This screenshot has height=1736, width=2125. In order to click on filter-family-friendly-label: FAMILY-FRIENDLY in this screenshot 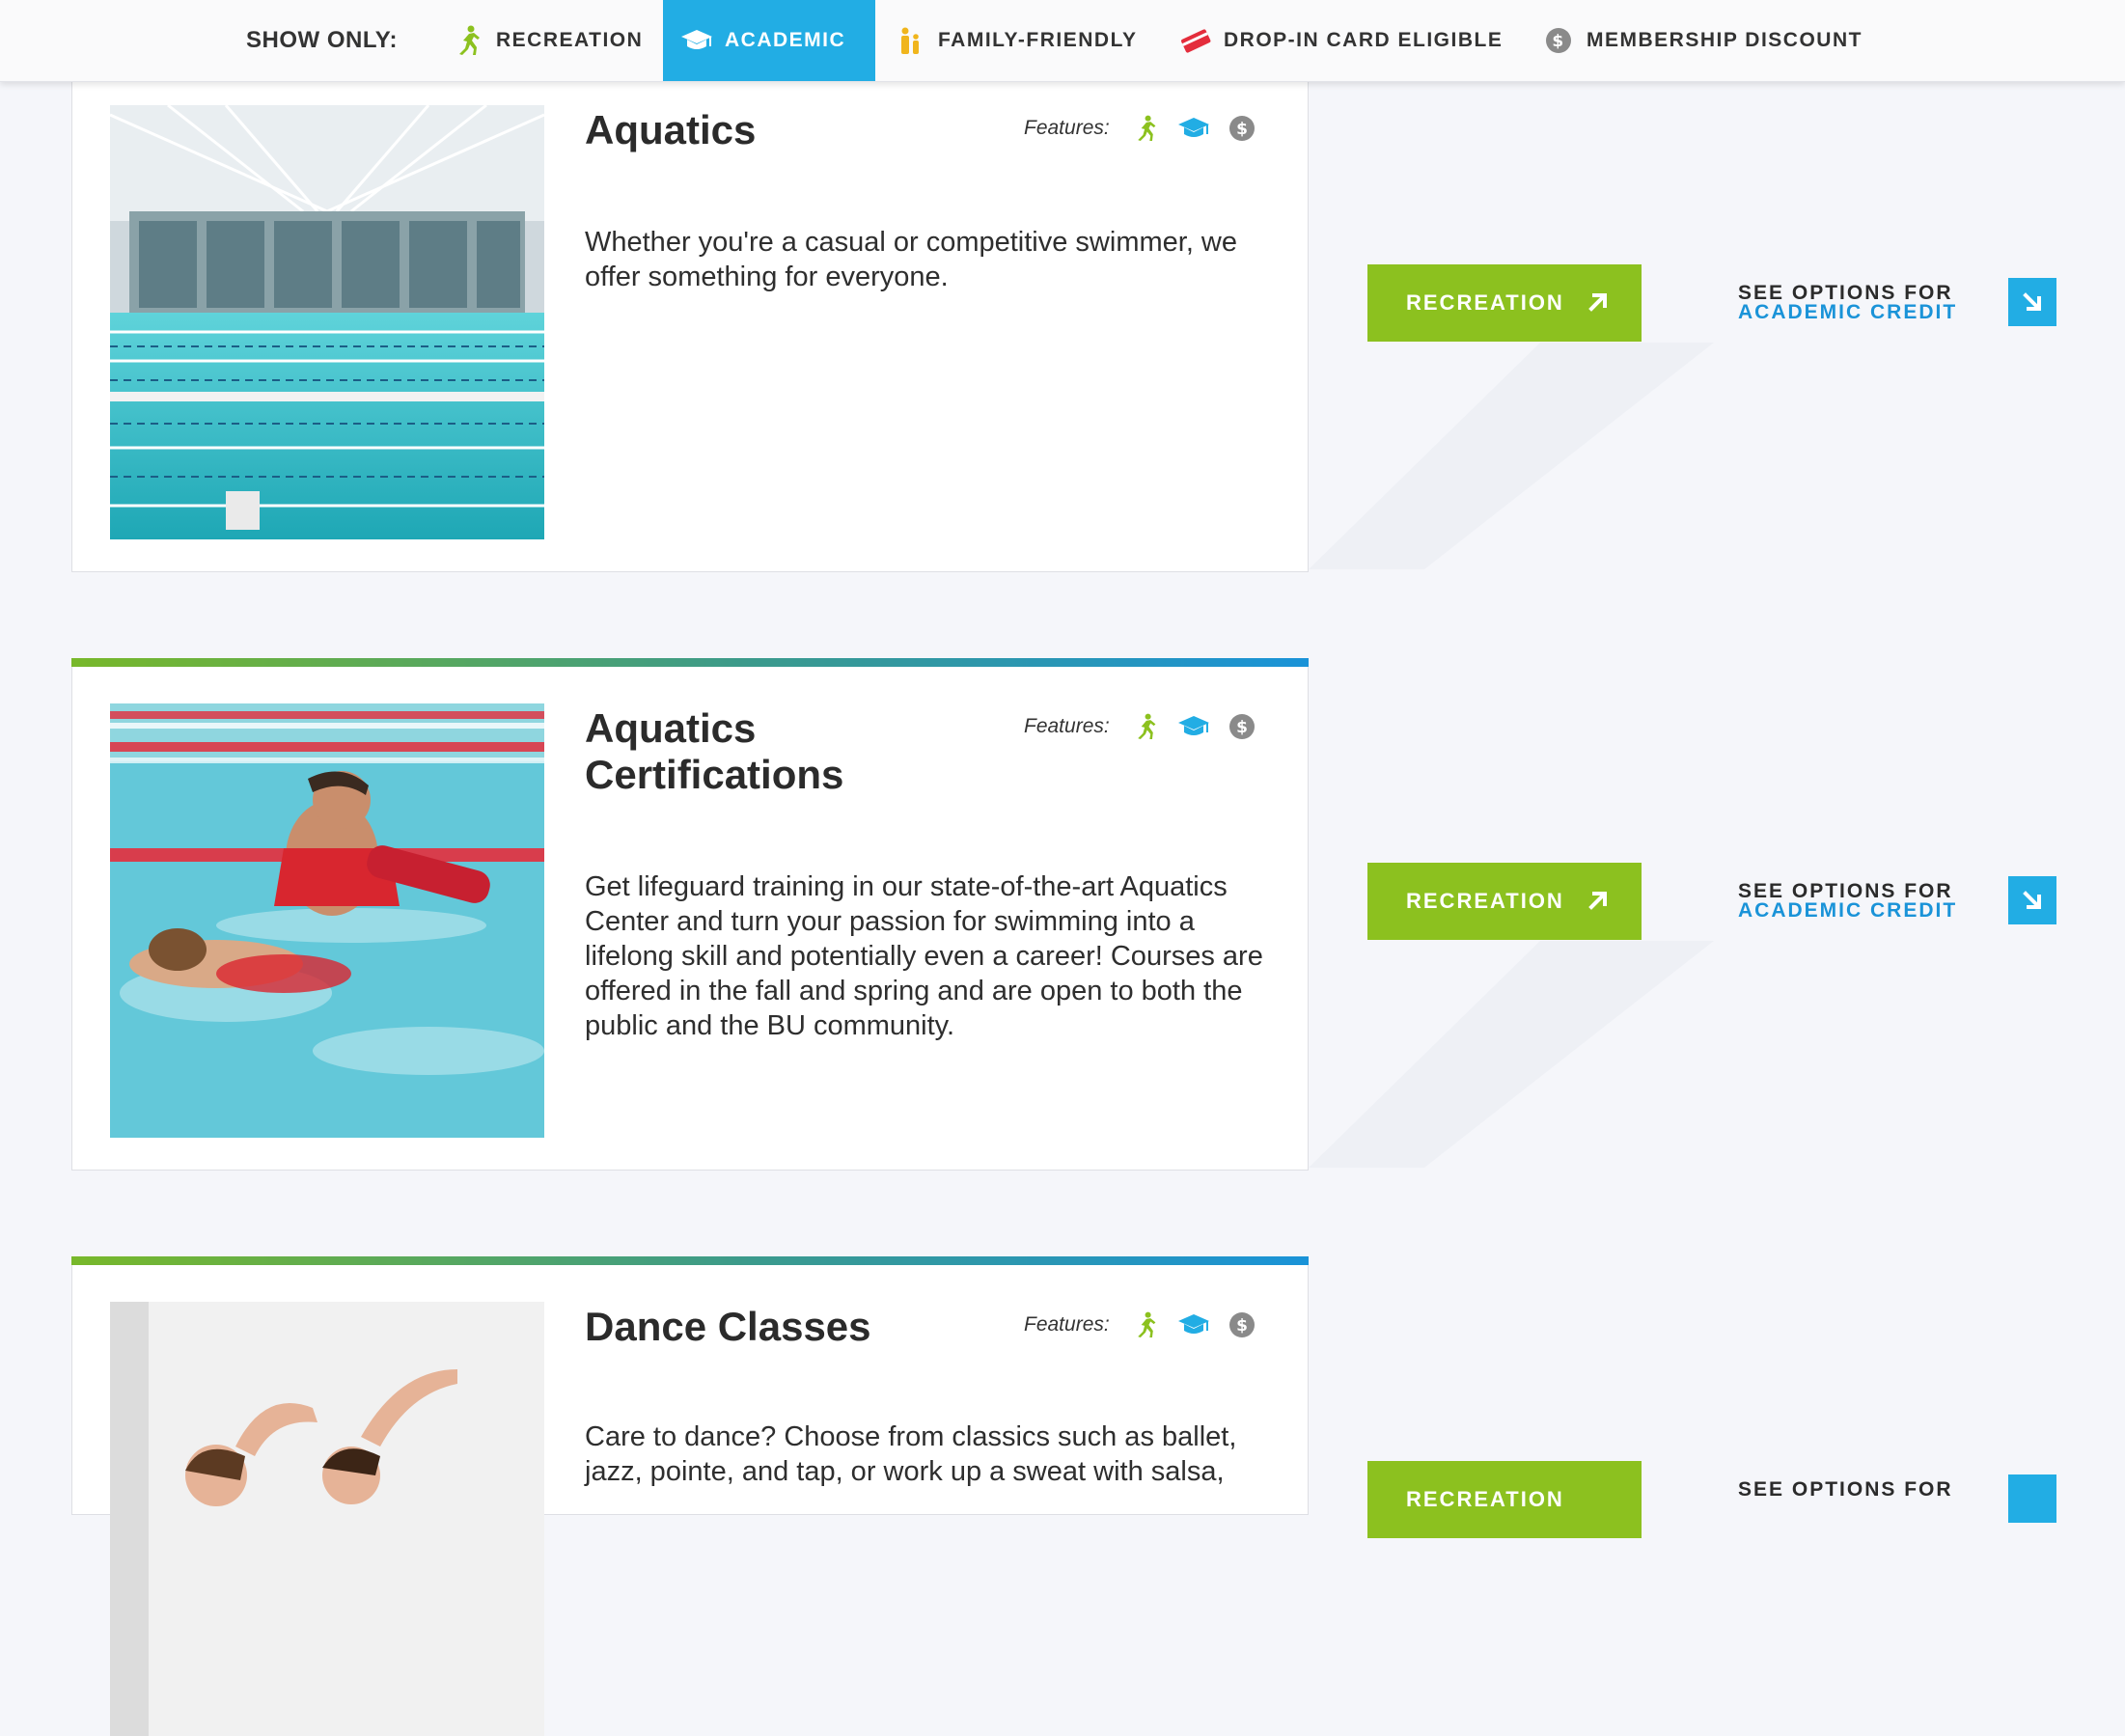, I will do `click(1038, 40)`.